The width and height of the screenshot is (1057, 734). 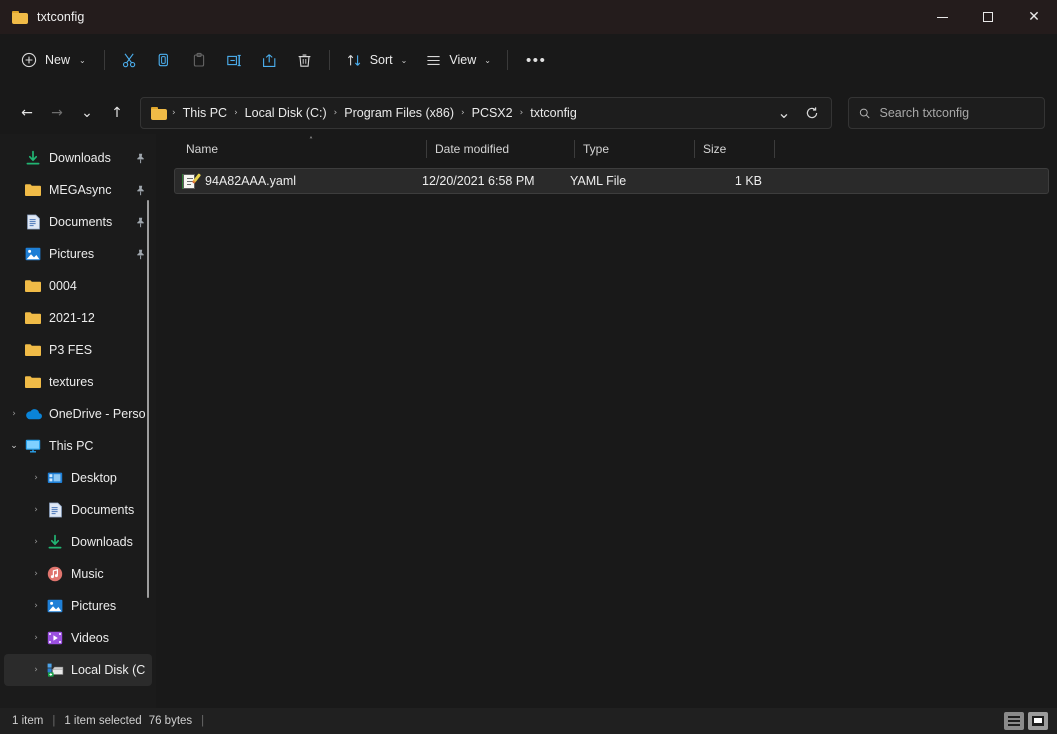 I want to click on document-icon, so click(x=55, y=510).